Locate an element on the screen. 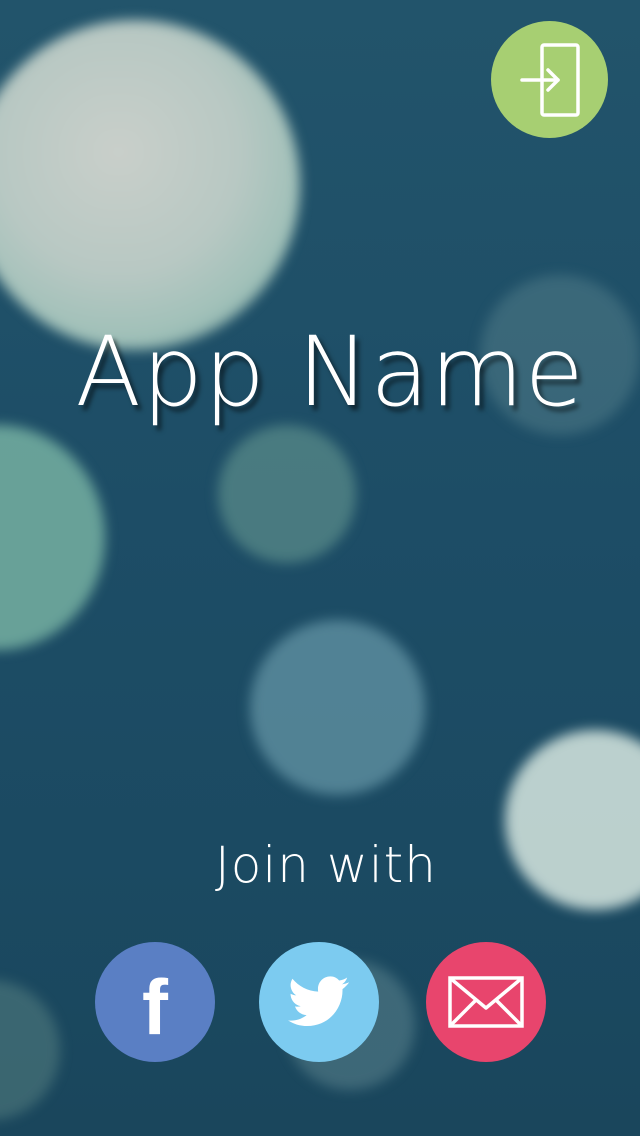  social-login-row: f is located at coordinates (320, 1002).